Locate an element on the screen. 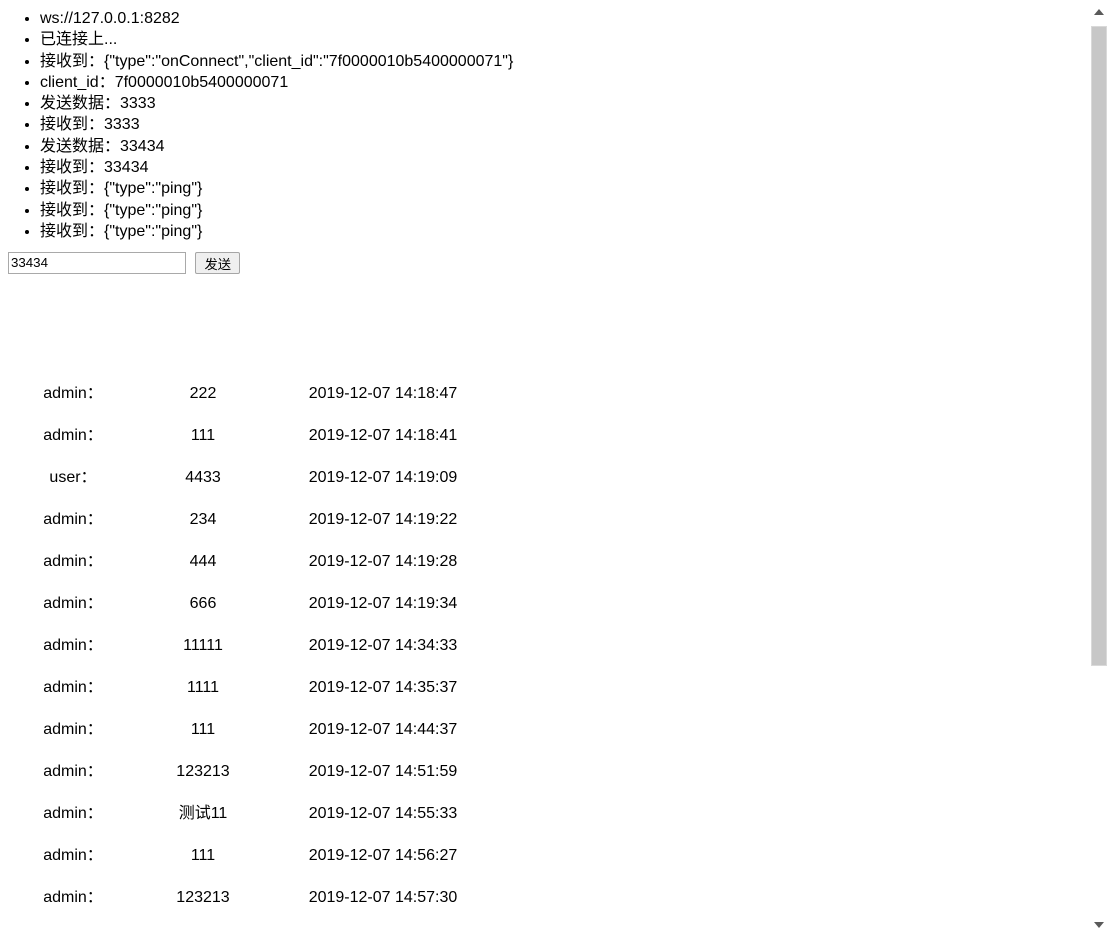  message-timestamp: 2019-12-07 14:19:09 is located at coordinates (383, 478).